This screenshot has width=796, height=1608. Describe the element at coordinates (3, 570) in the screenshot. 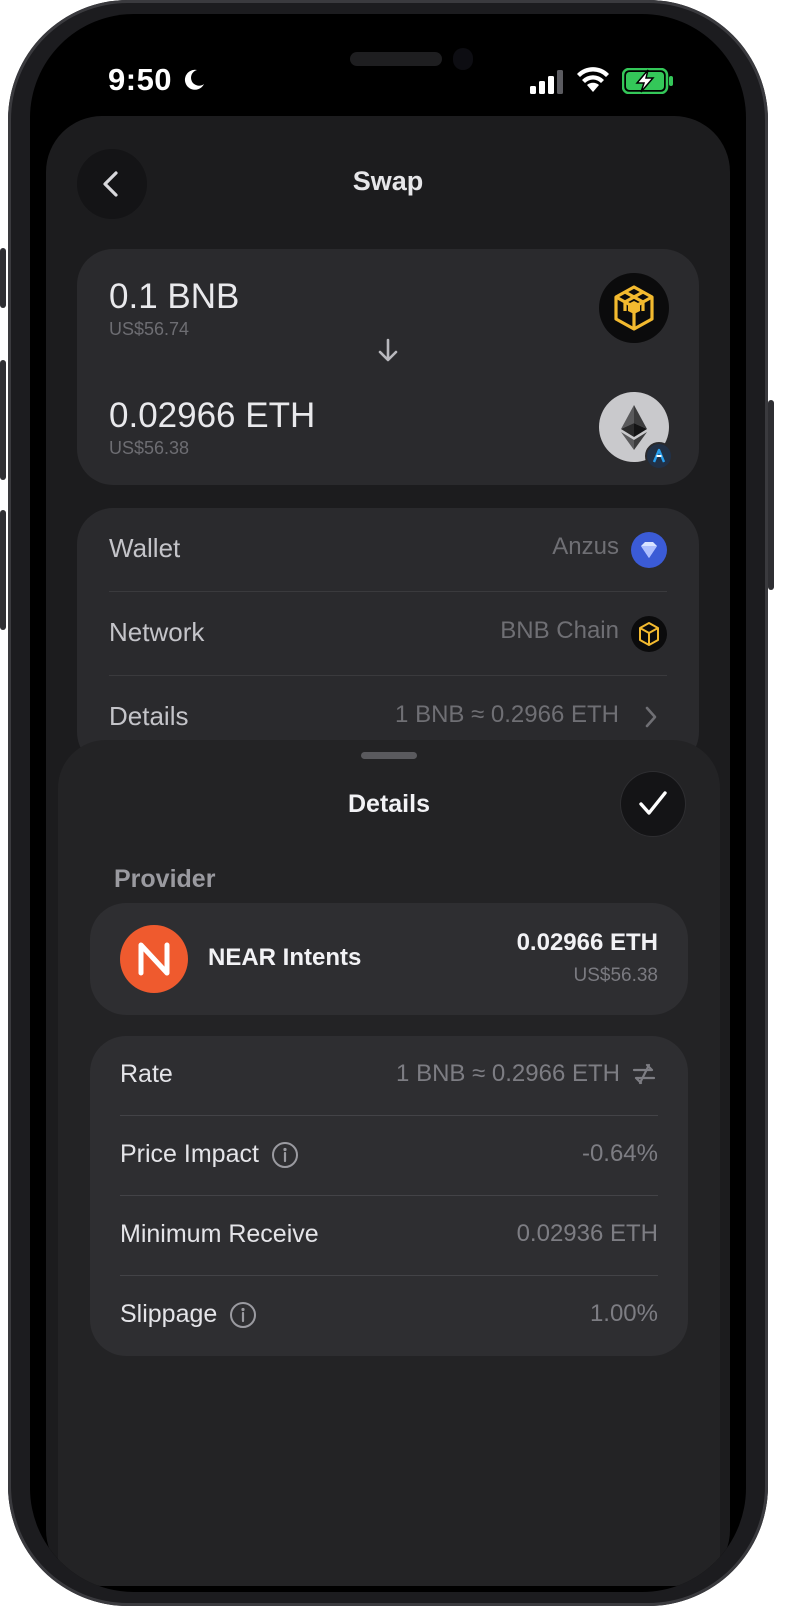

I see `volume-down-button` at that location.